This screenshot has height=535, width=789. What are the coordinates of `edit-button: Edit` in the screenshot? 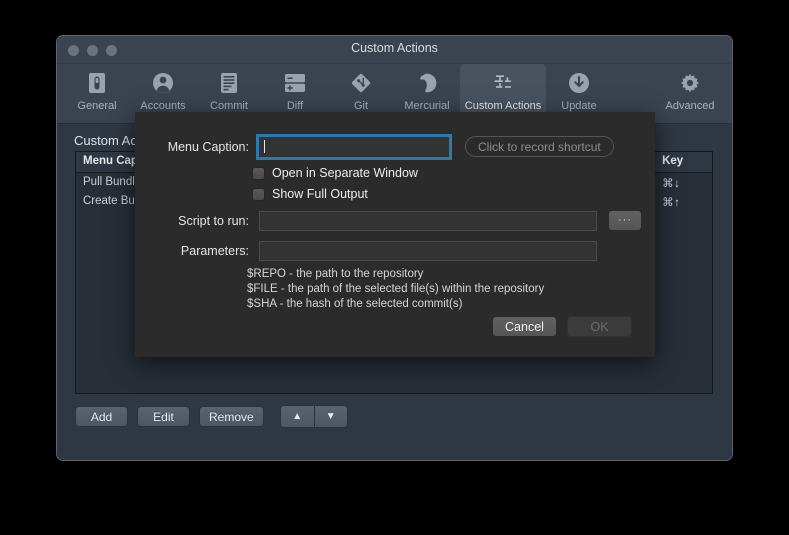 It's located at (163, 416).